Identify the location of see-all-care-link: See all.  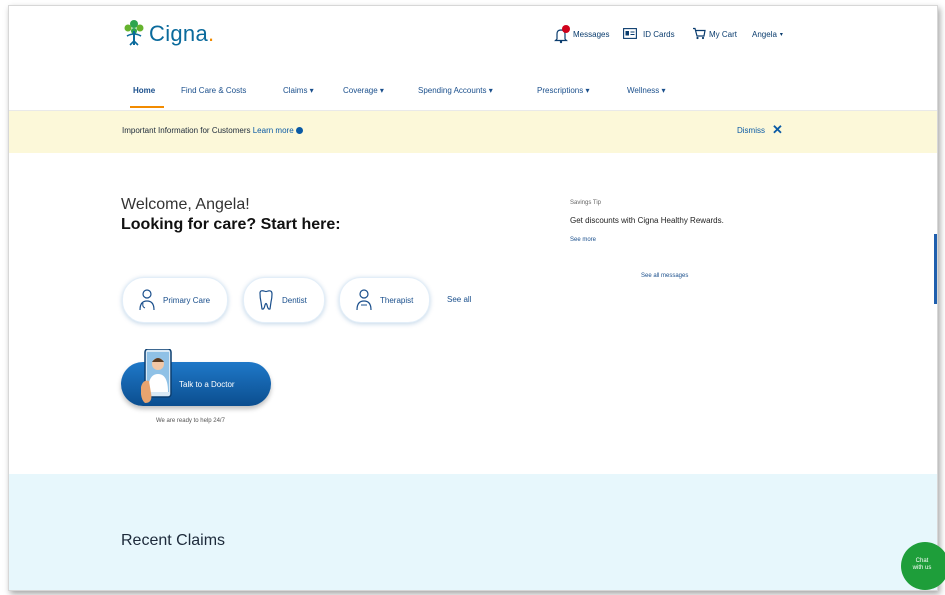
(459, 299).